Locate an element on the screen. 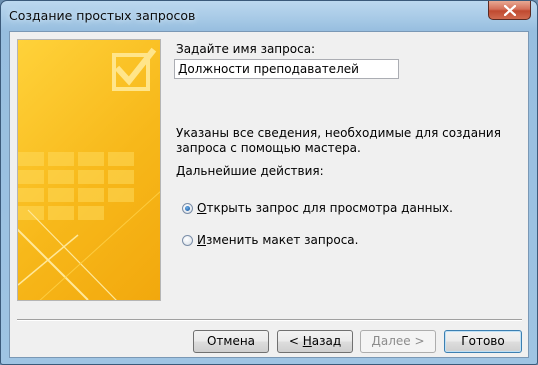  window-title: Создание простых запросов is located at coordinates (102, 15).